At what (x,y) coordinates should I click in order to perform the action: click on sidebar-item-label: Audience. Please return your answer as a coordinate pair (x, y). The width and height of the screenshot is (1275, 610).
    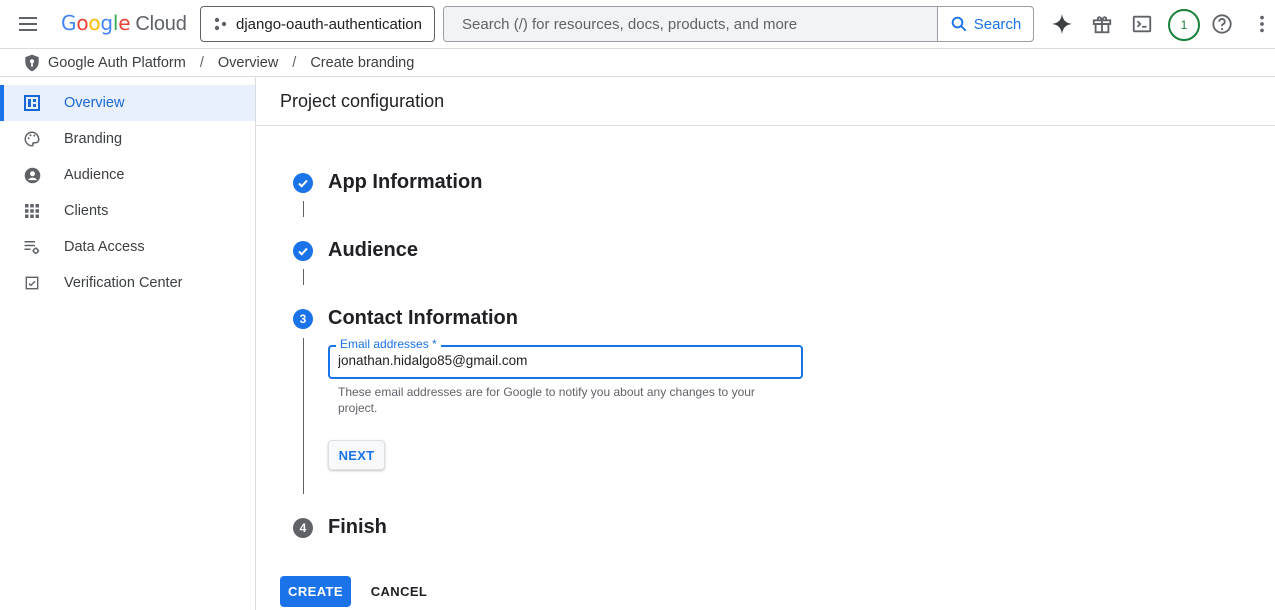
    Looking at the image, I should click on (94, 175).